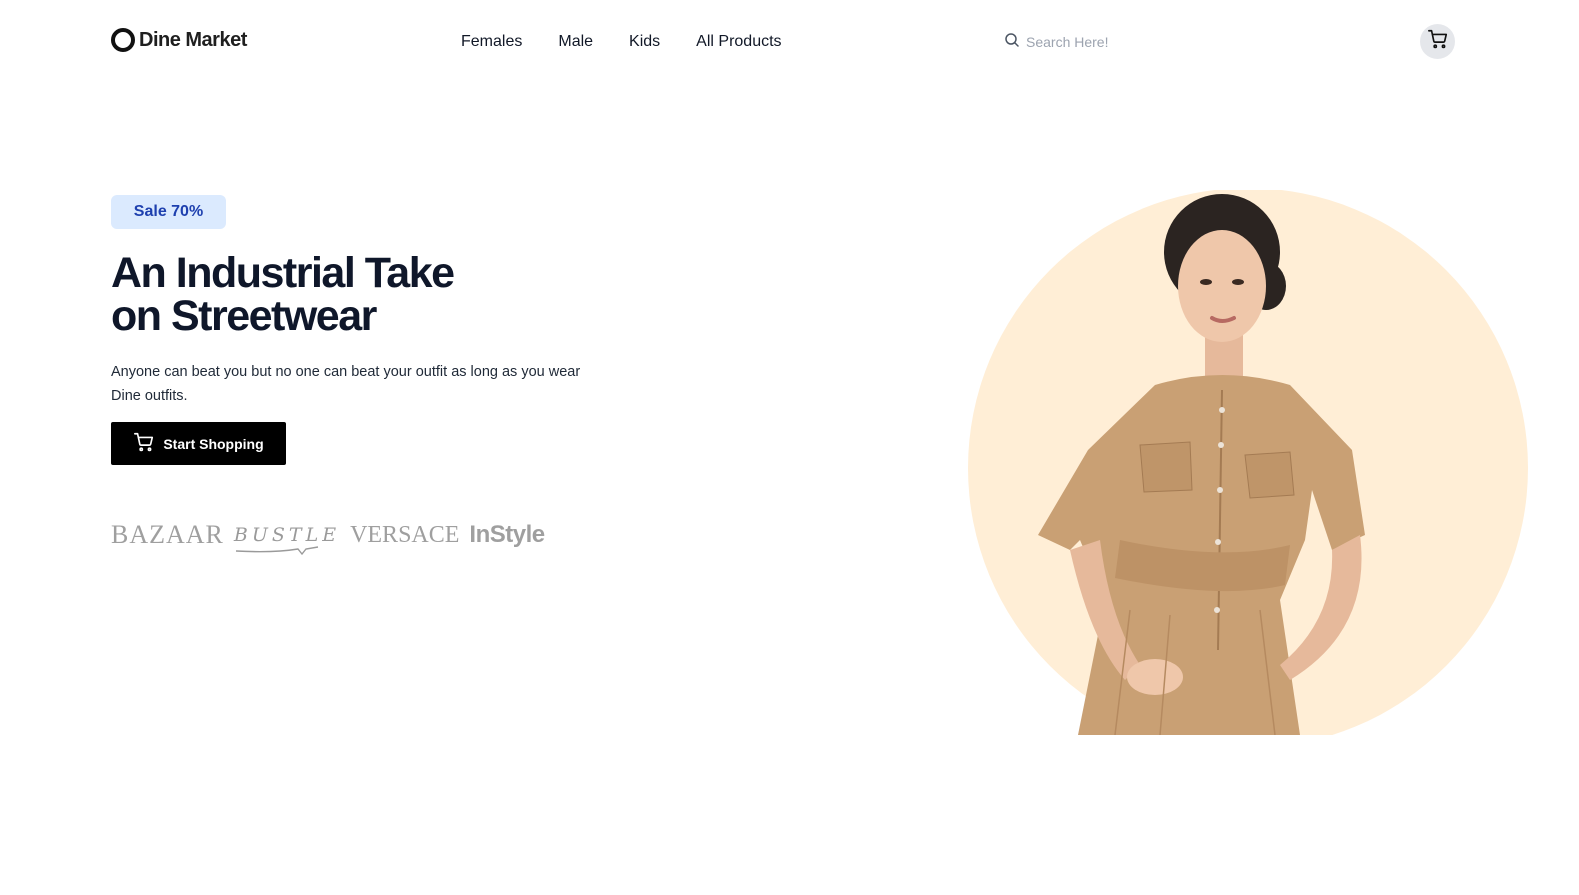 The height and width of the screenshot is (895, 1579). Describe the element at coordinates (168, 212) in the screenshot. I see `sale-badge: Sale 70%` at that location.